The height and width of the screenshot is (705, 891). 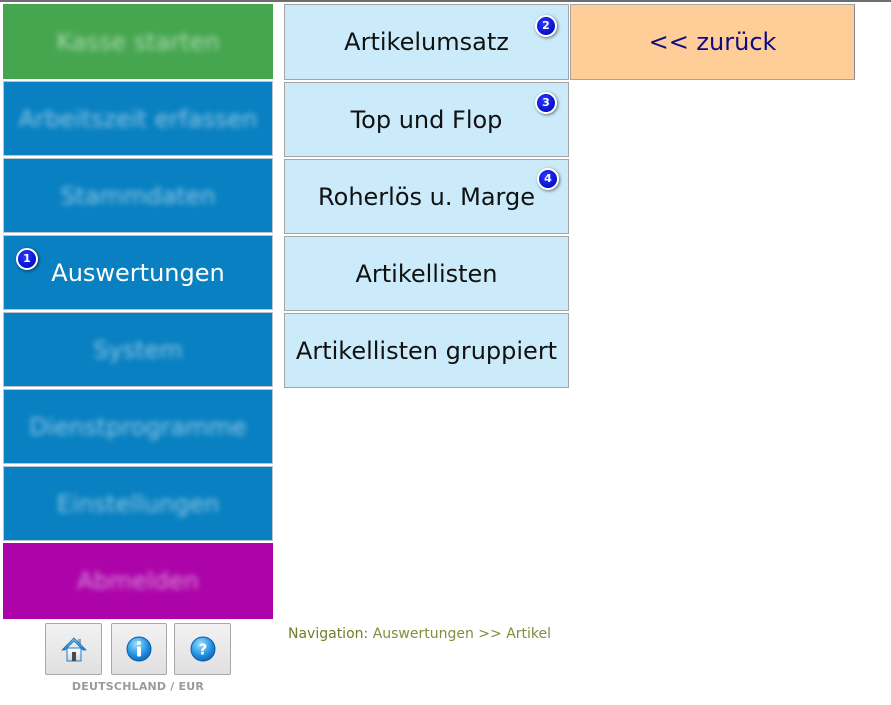 I want to click on submenu-label: Roherlös u. Marge, so click(x=426, y=196).